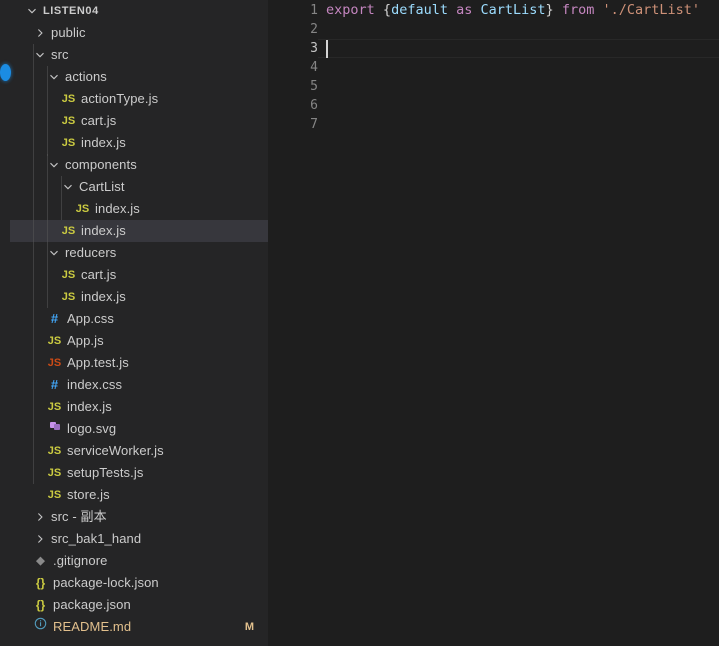 This screenshot has height=646, width=719. What do you see at coordinates (464, 10) in the screenshot?
I see `token-keyword: as` at bounding box center [464, 10].